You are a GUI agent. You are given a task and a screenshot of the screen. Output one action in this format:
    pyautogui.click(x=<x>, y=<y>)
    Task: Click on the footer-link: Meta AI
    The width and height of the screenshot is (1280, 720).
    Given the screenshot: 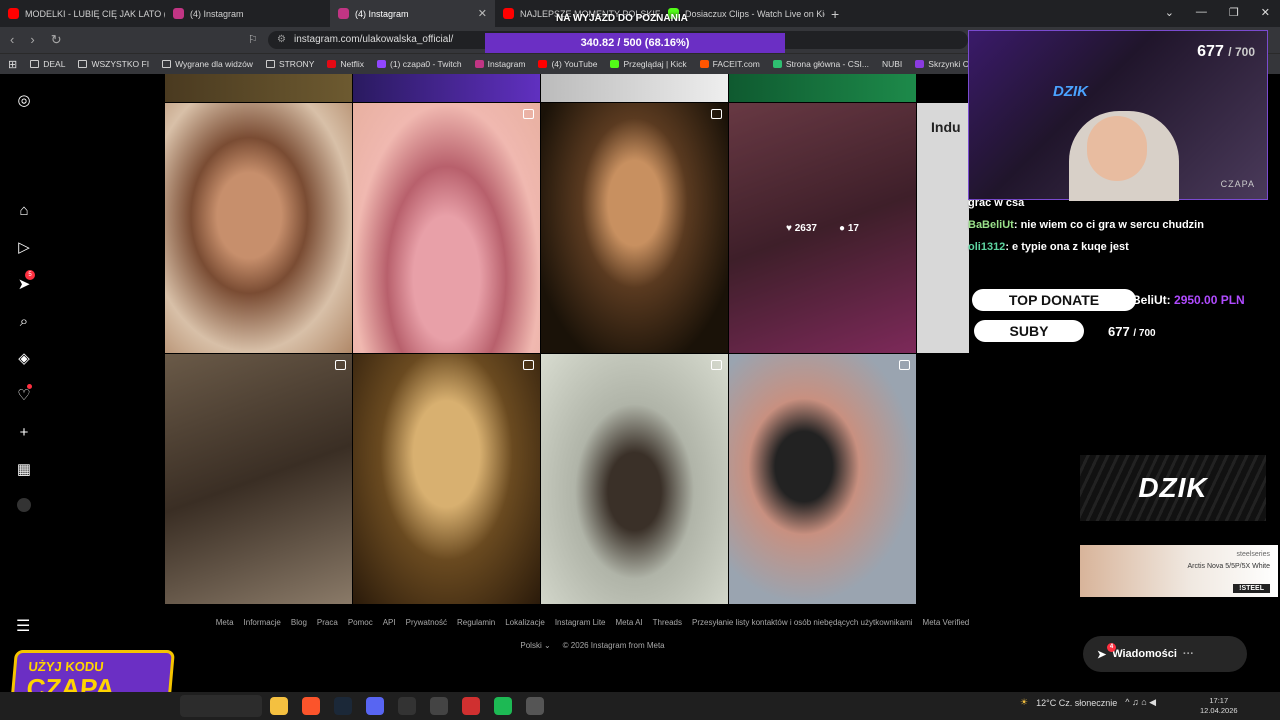 What is the action you would take?
    pyautogui.click(x=629, y=622)
    